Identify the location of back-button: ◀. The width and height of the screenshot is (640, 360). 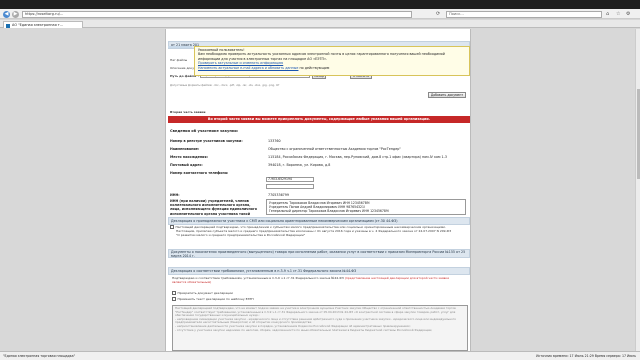
(6, 14).